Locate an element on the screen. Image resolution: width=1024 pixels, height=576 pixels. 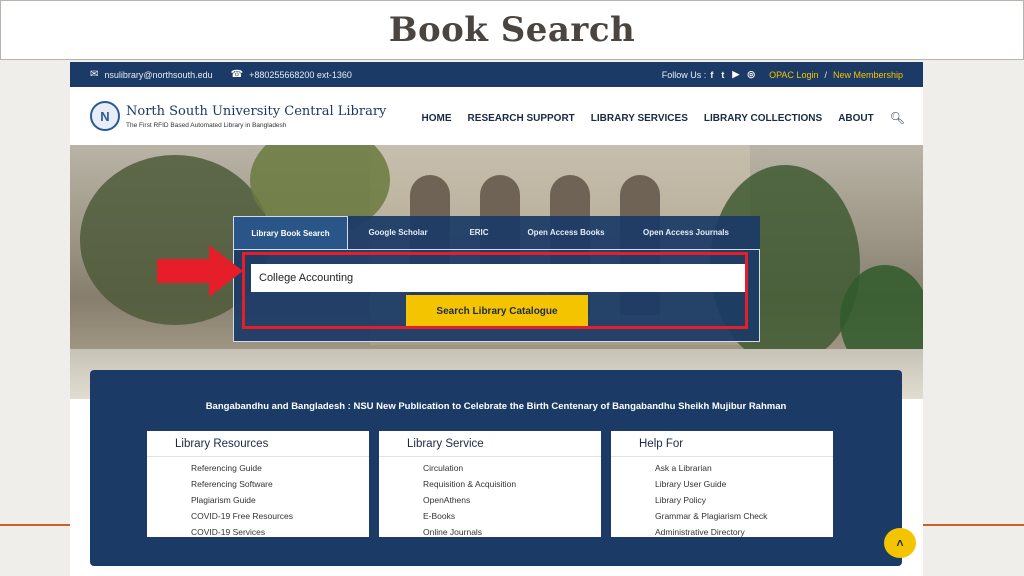
list-item: Plagiarism Guide is located at coordinates (280, 500).